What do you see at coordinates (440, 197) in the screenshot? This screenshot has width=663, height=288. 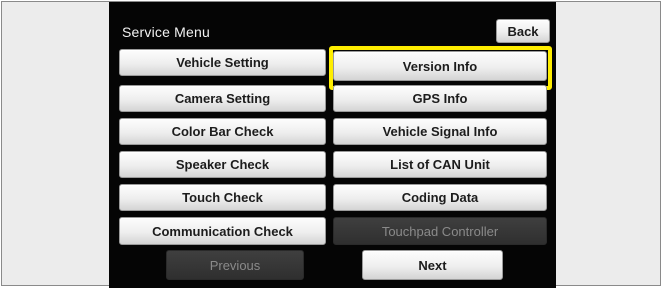 I see `coding-data-button: Coding Data` at bounding box center [440, 197].